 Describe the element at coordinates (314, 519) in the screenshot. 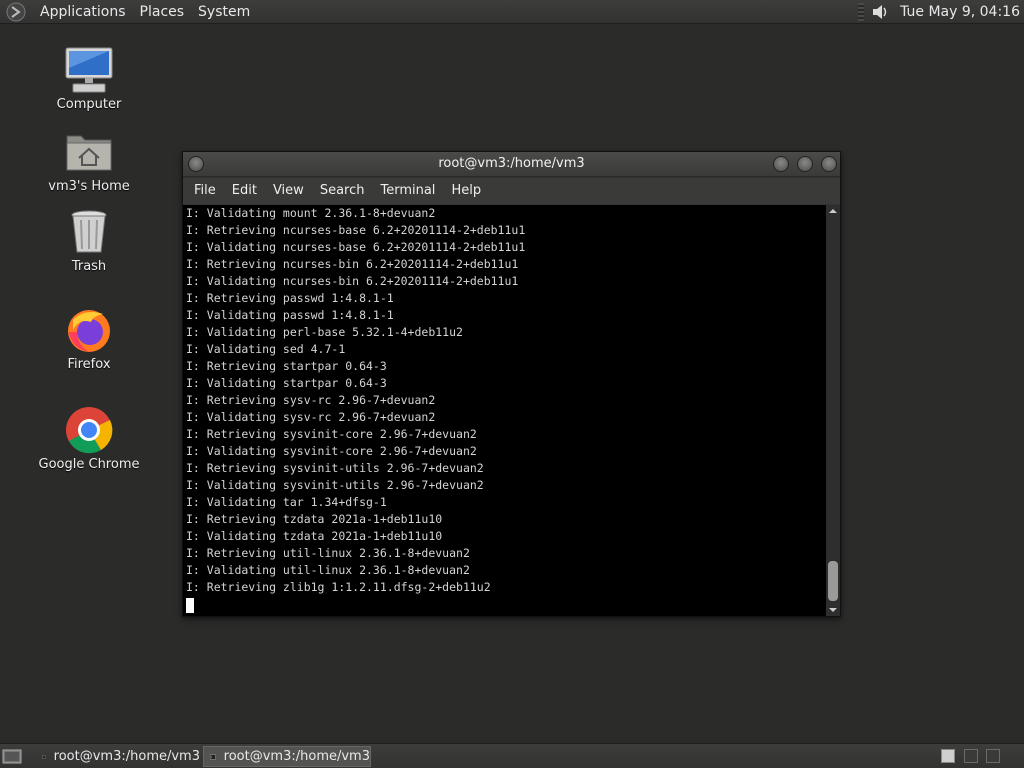

I see `terminal-line: I: Retrieving tzdata 2021a-1+deb11u10` at that location.